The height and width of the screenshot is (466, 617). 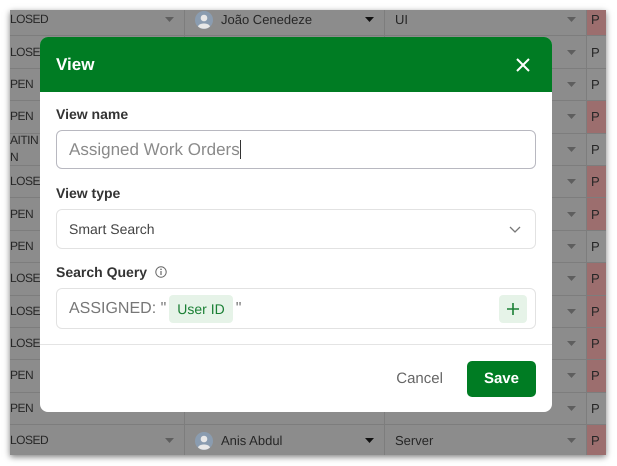 I want to click on query-text: ", so click(x=239, y=309).